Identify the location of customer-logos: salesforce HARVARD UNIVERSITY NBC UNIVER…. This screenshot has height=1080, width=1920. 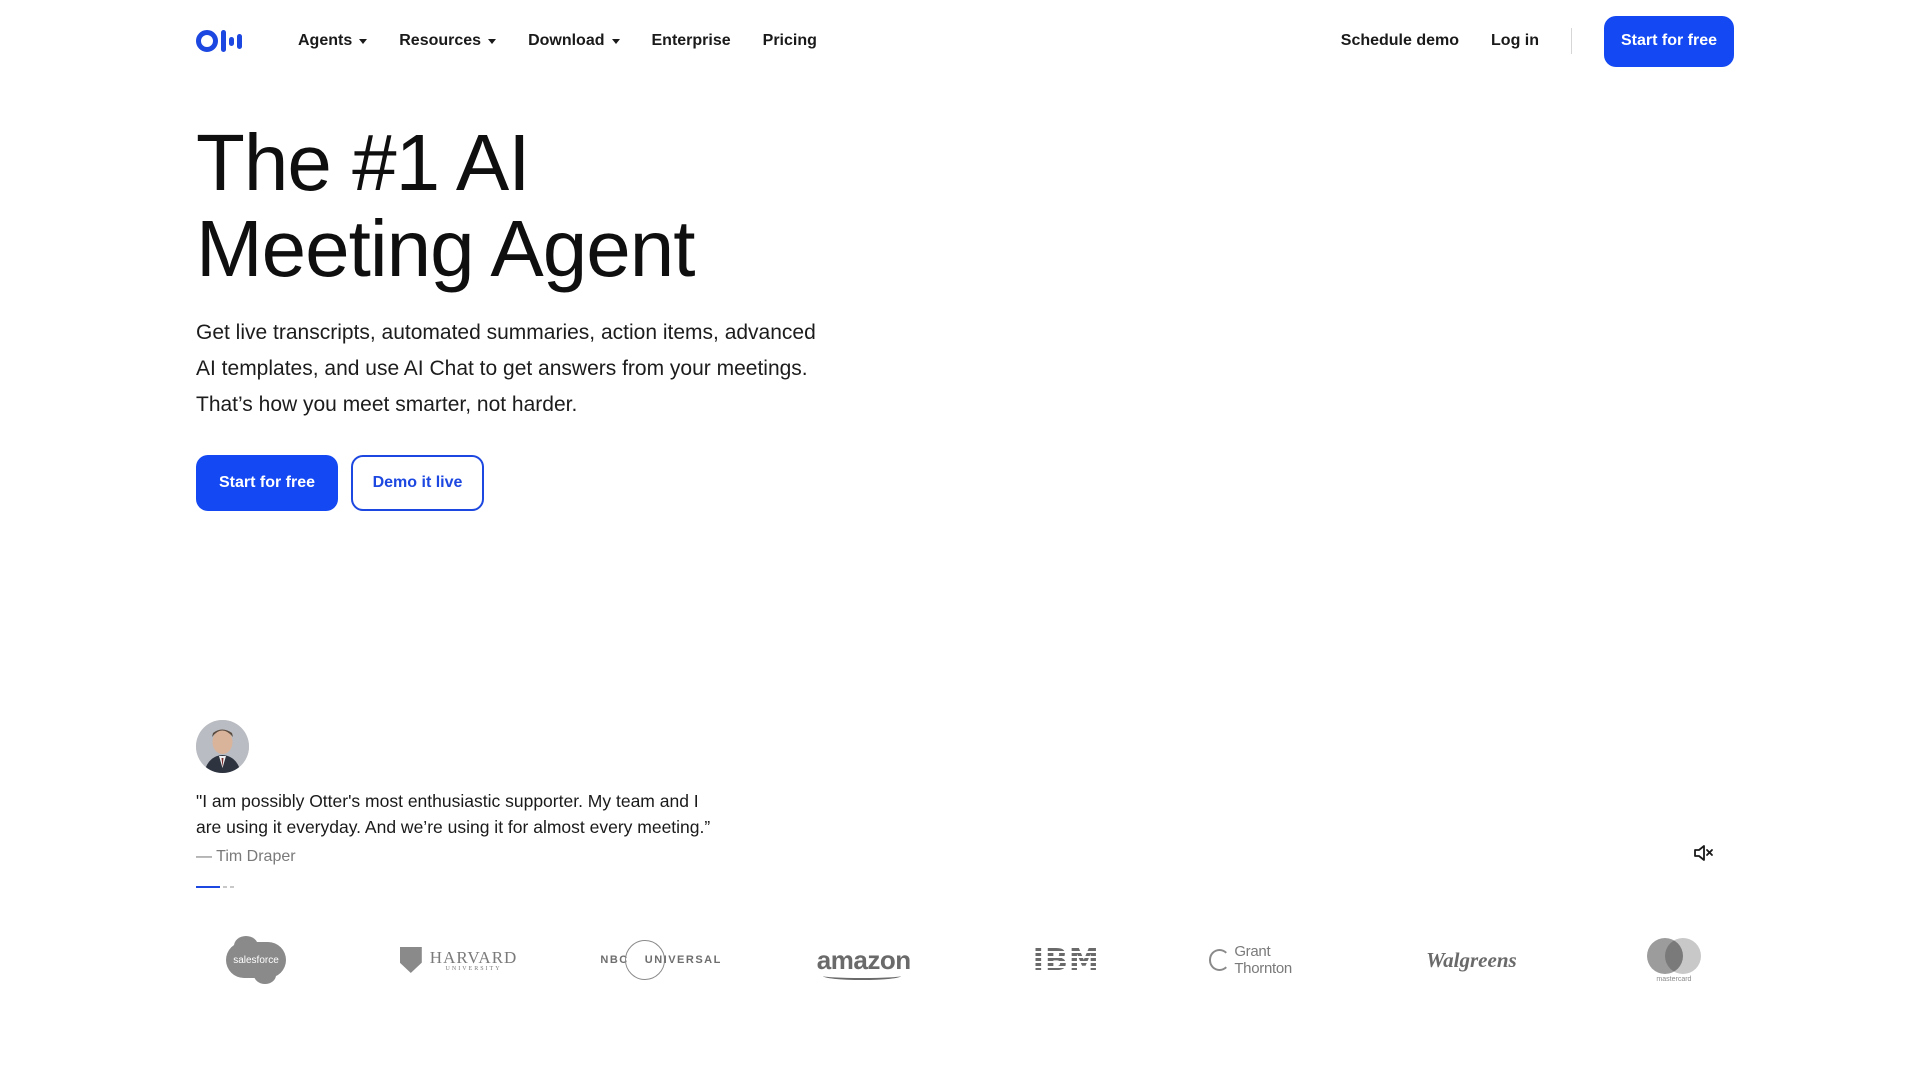
(965, 960).